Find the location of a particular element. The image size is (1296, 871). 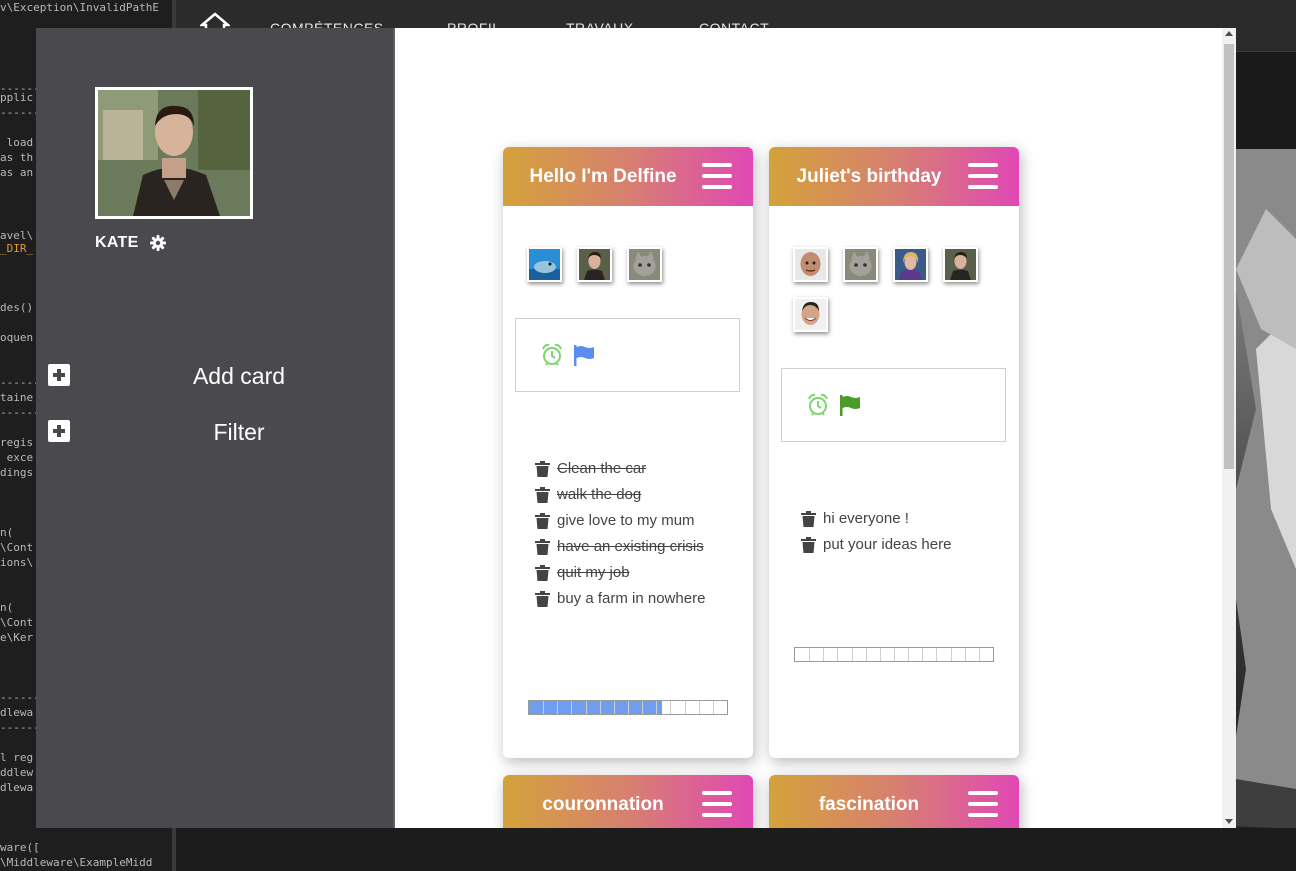

code-line: v\Exception\InvalidPathE is located at coordinates (79, 7).